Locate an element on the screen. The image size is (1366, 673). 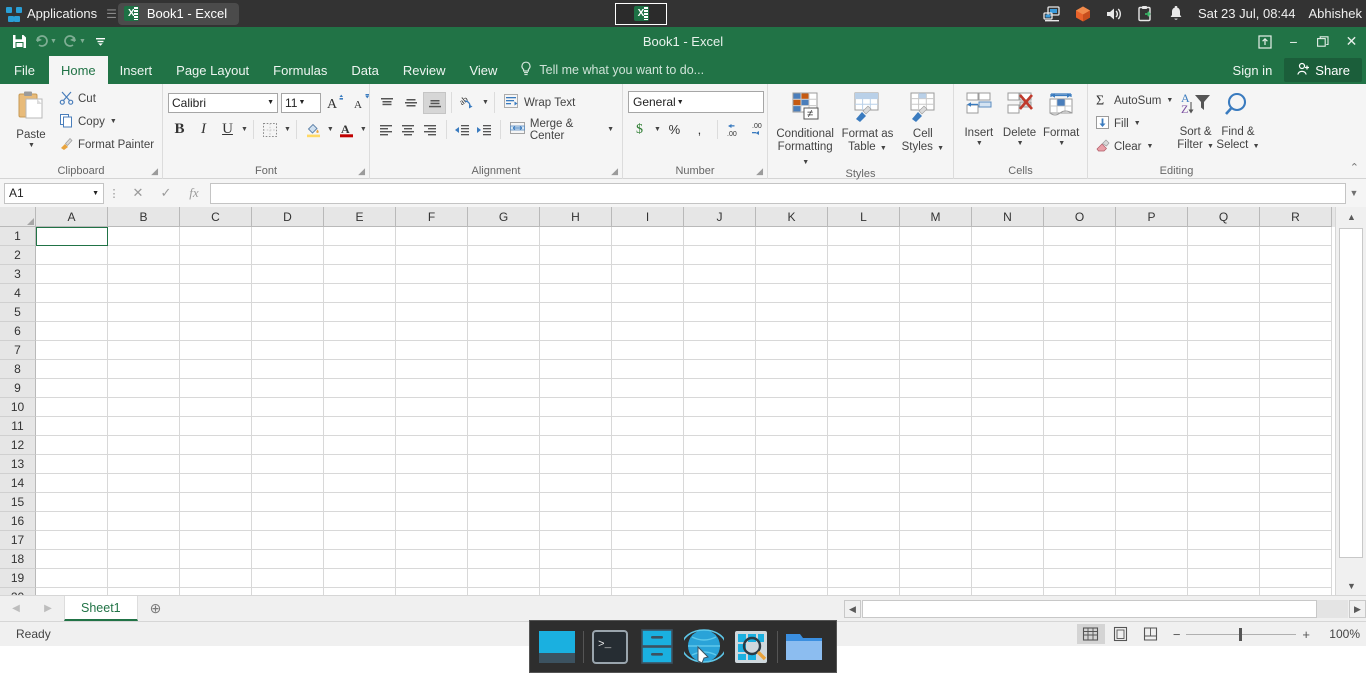
cell-Q3 is located at coordinates (1224, 274).